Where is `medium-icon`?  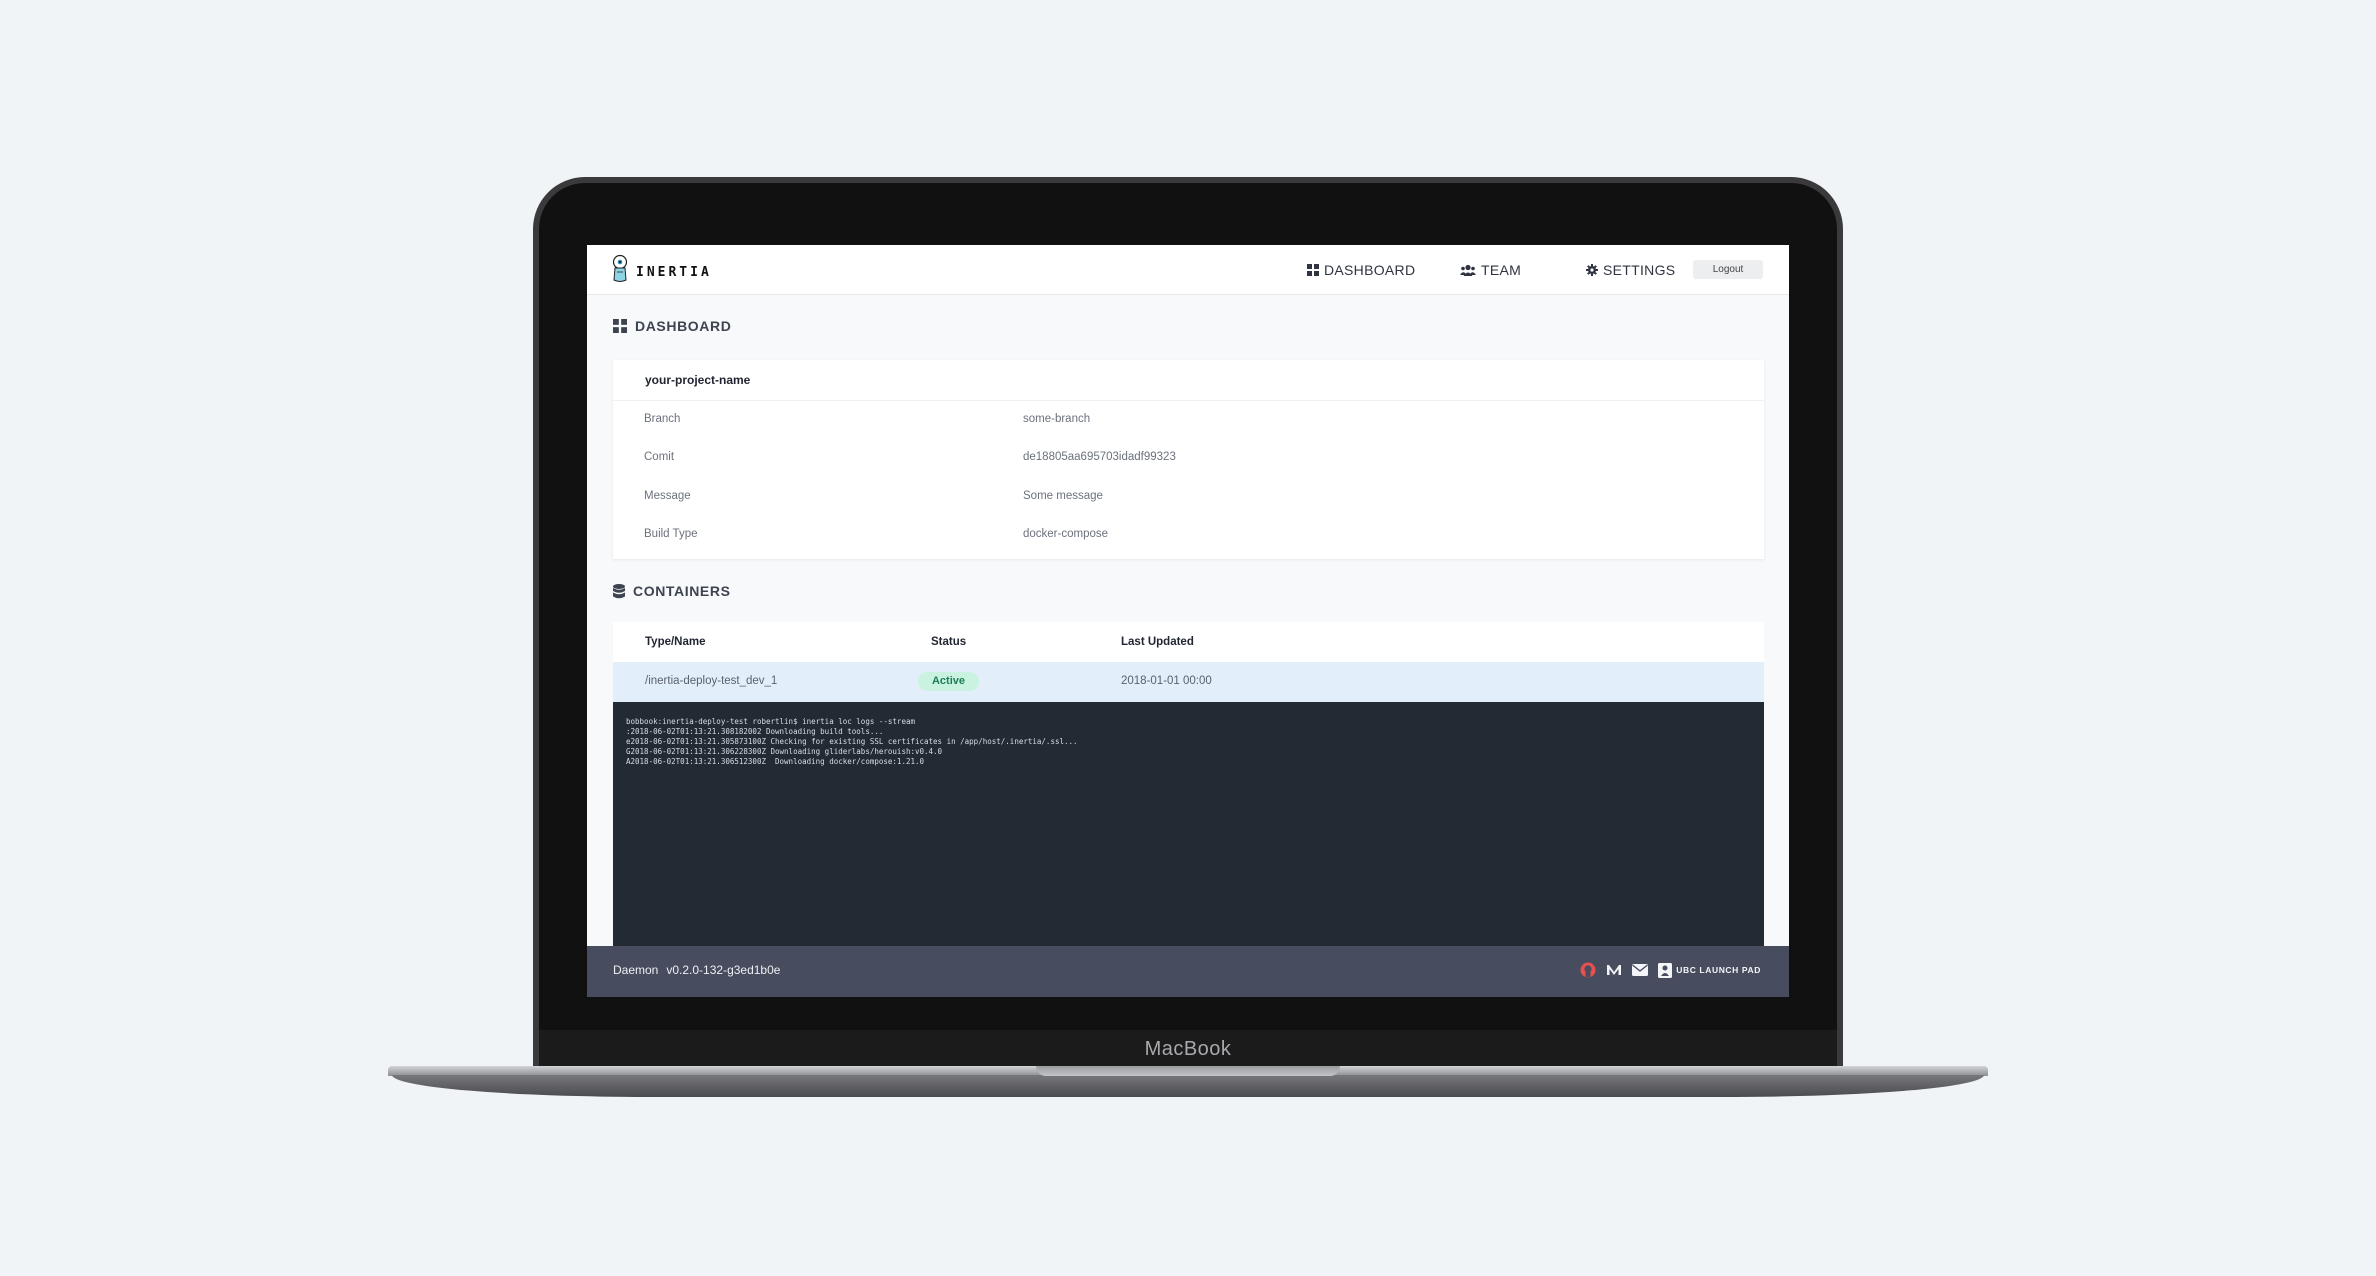
medium-icon is located at coordinates (1614, 970).